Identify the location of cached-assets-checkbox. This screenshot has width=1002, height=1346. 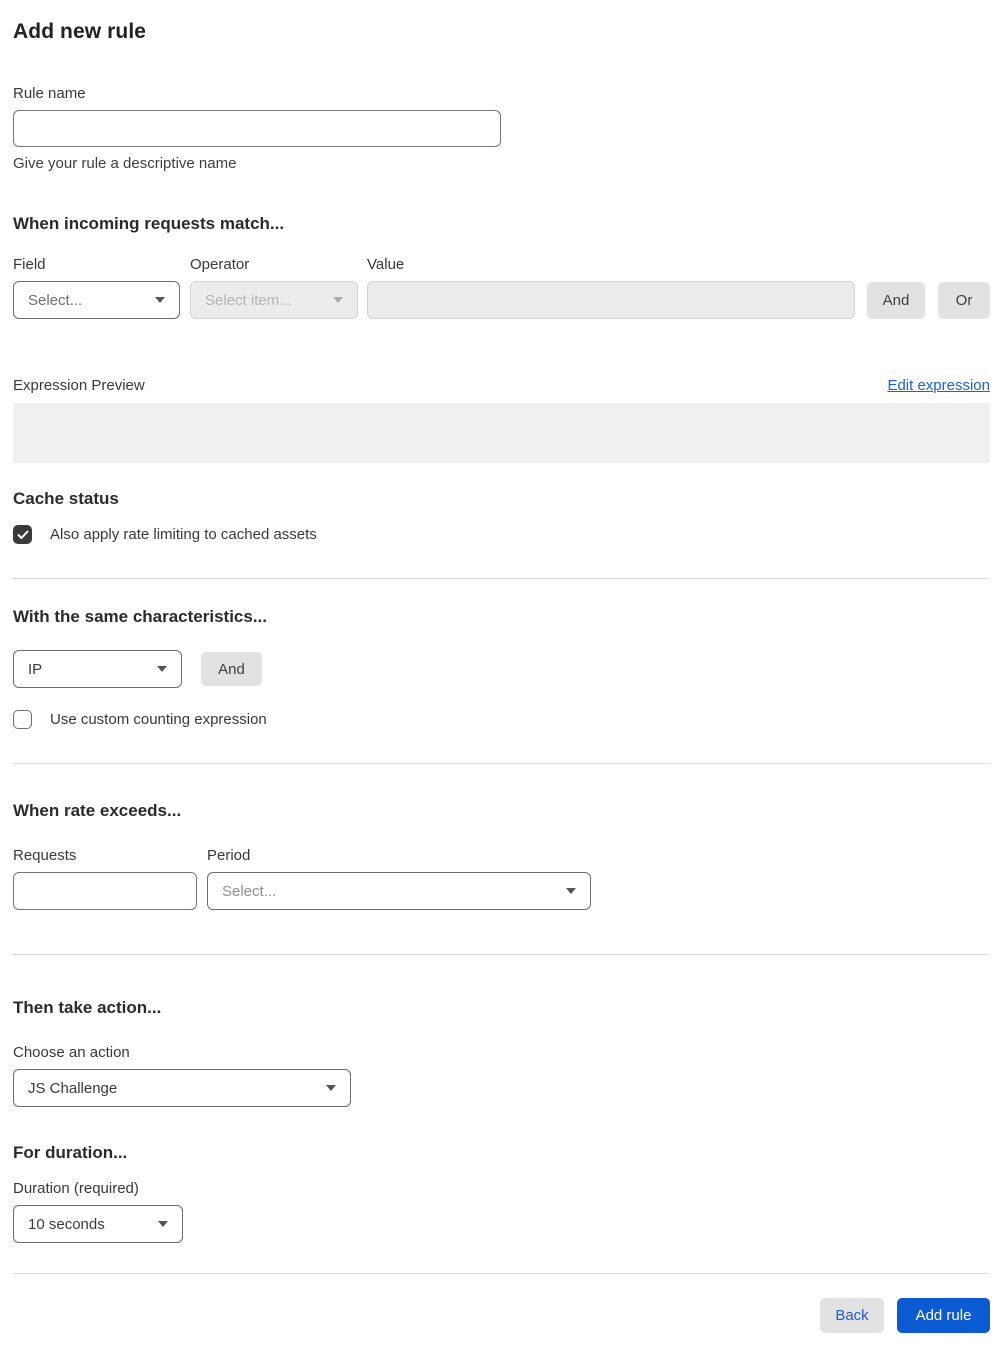
(22, 534).